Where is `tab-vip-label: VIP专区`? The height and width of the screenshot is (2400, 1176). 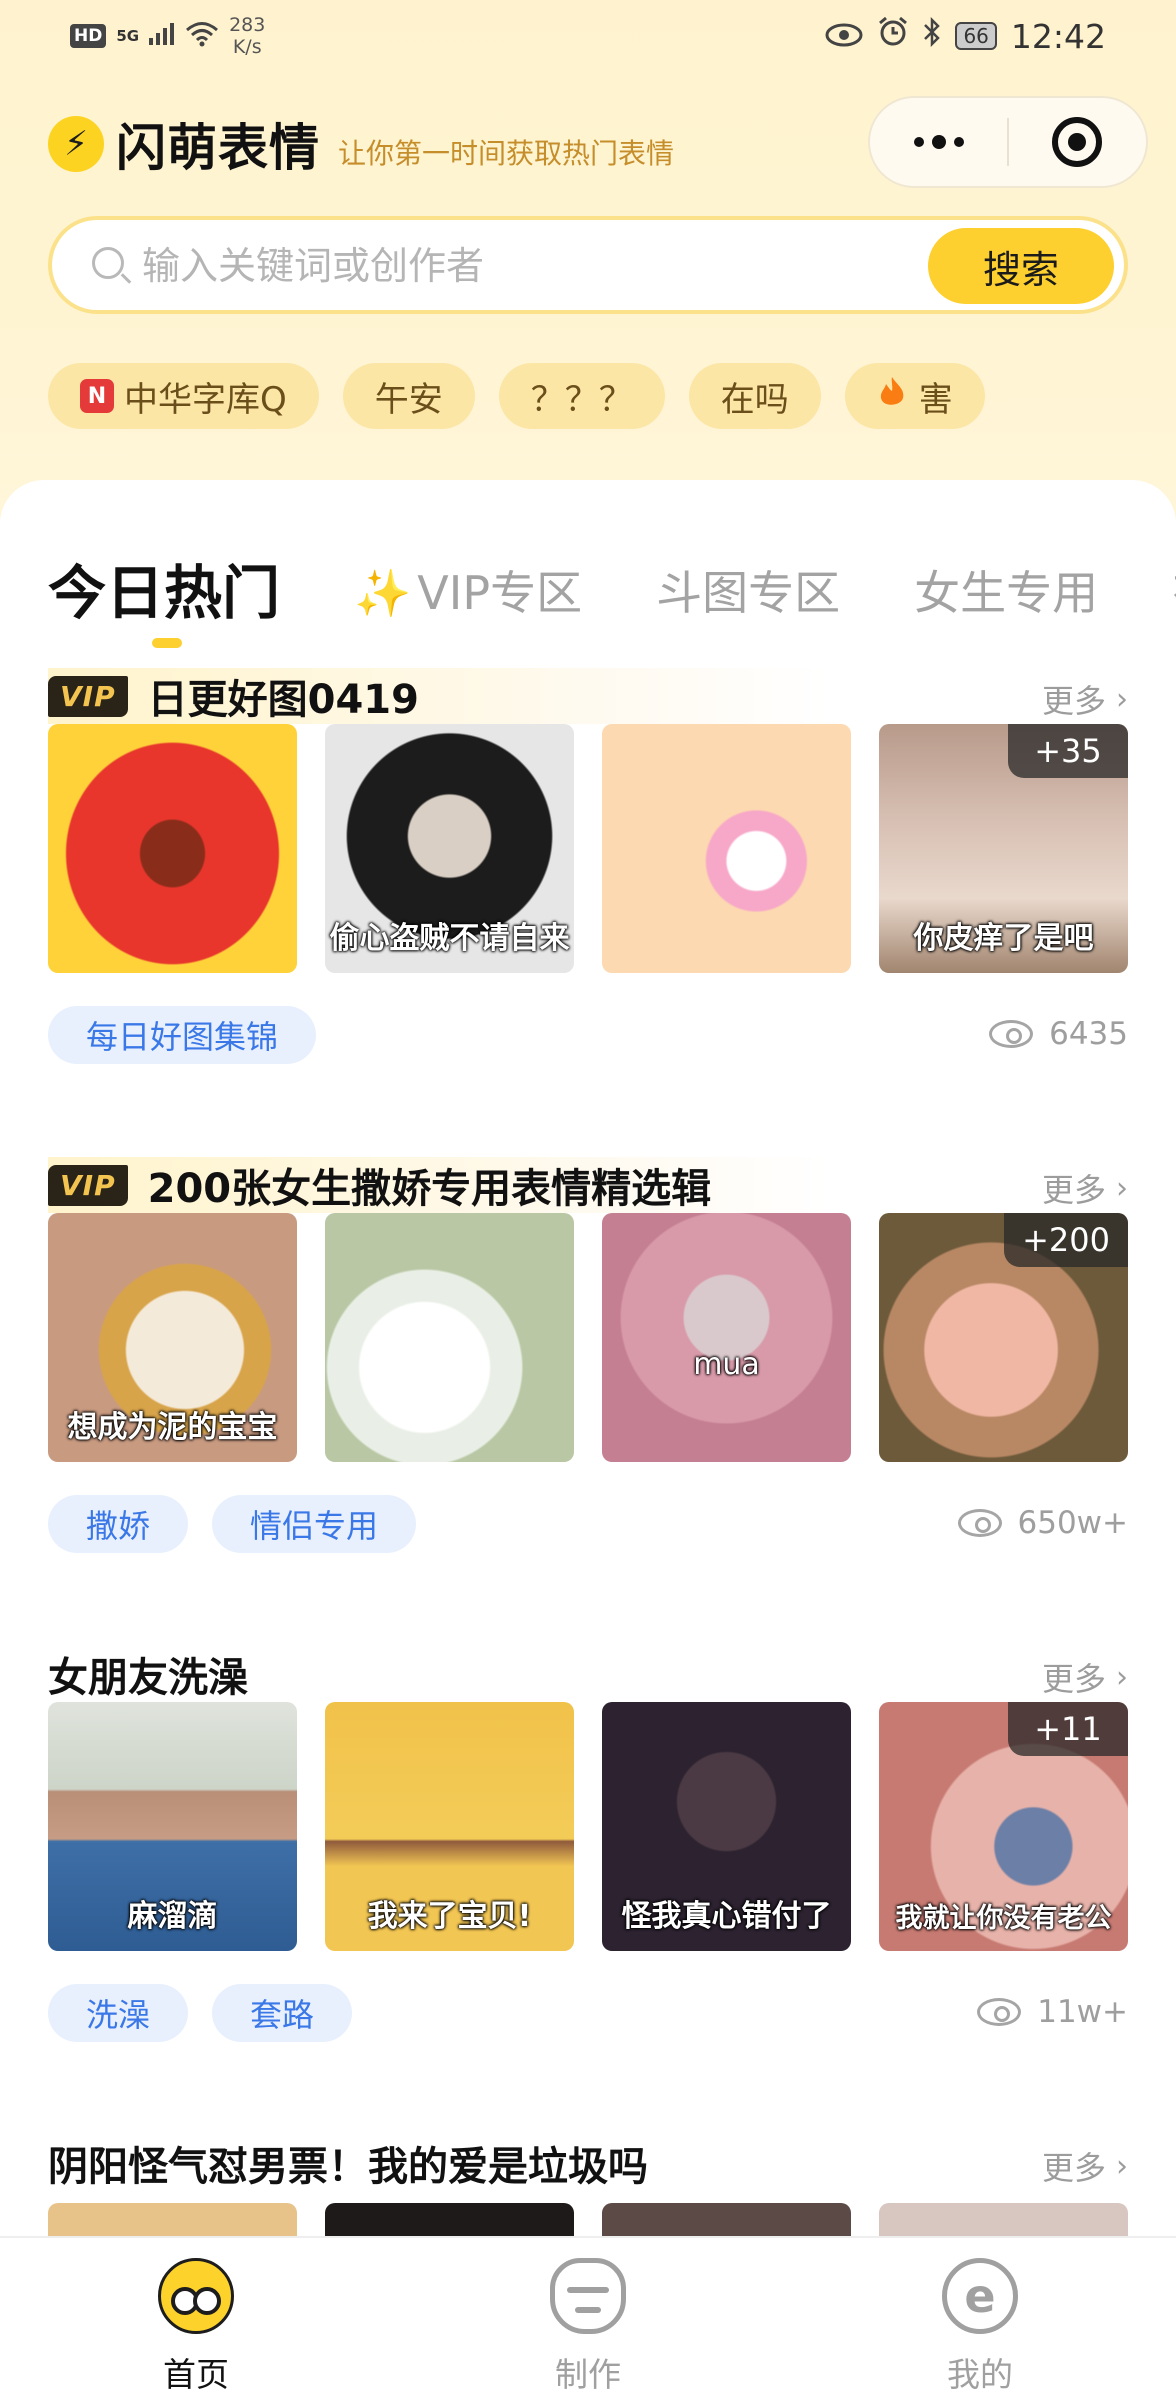
tab-vip-label: VIP专区 is located at coordinates (500, 593).